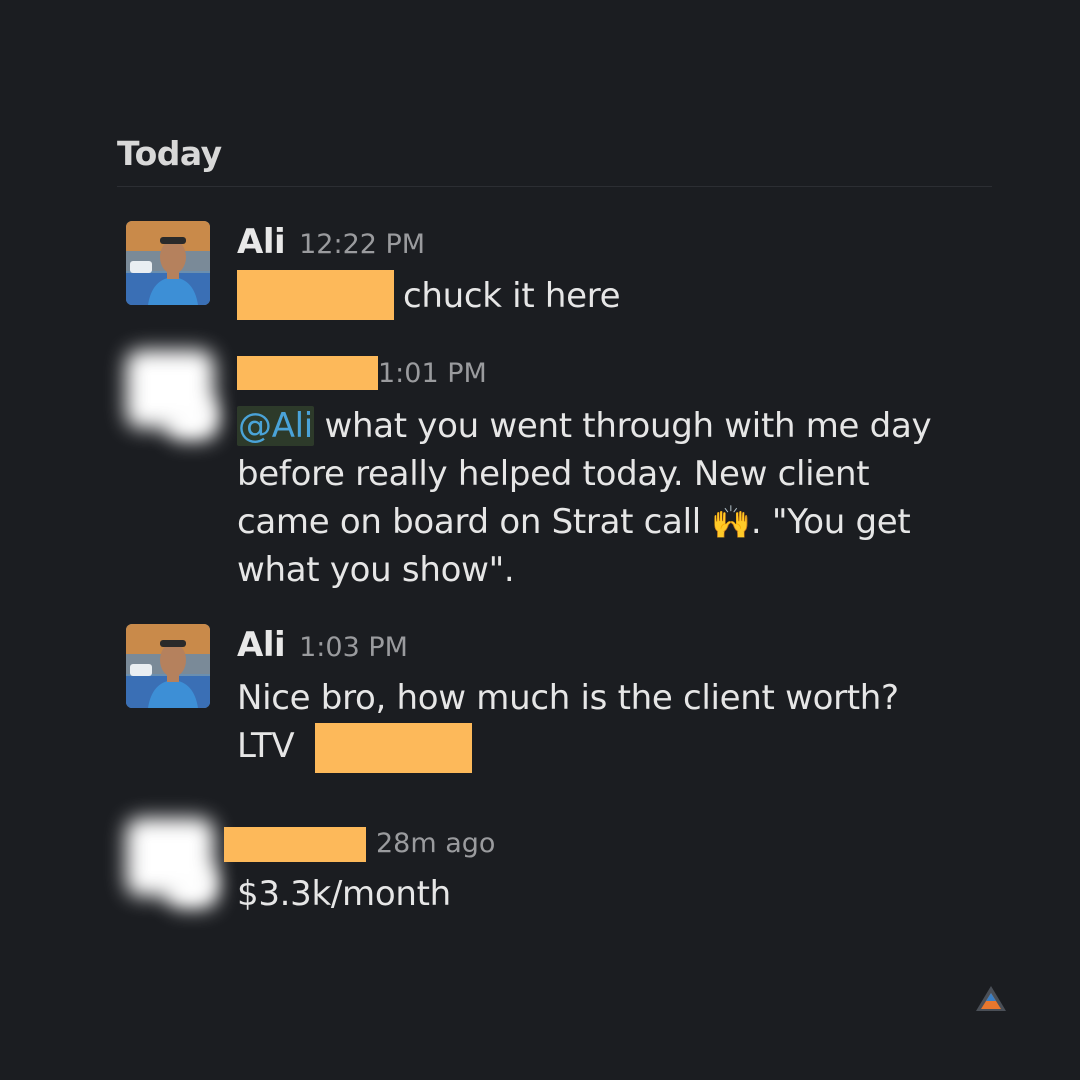 The image size is (1080, 1080). What do you see at coordinates (376, 570) in the screenshot?
I see `message-line: what you show".` at bounding box center [376, 570].